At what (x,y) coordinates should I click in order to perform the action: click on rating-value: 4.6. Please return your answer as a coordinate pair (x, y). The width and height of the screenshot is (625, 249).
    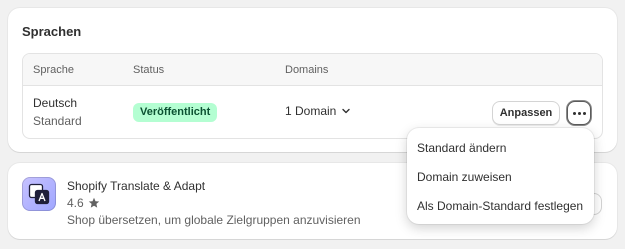
    Looking at the image, I should click on (75, 203).